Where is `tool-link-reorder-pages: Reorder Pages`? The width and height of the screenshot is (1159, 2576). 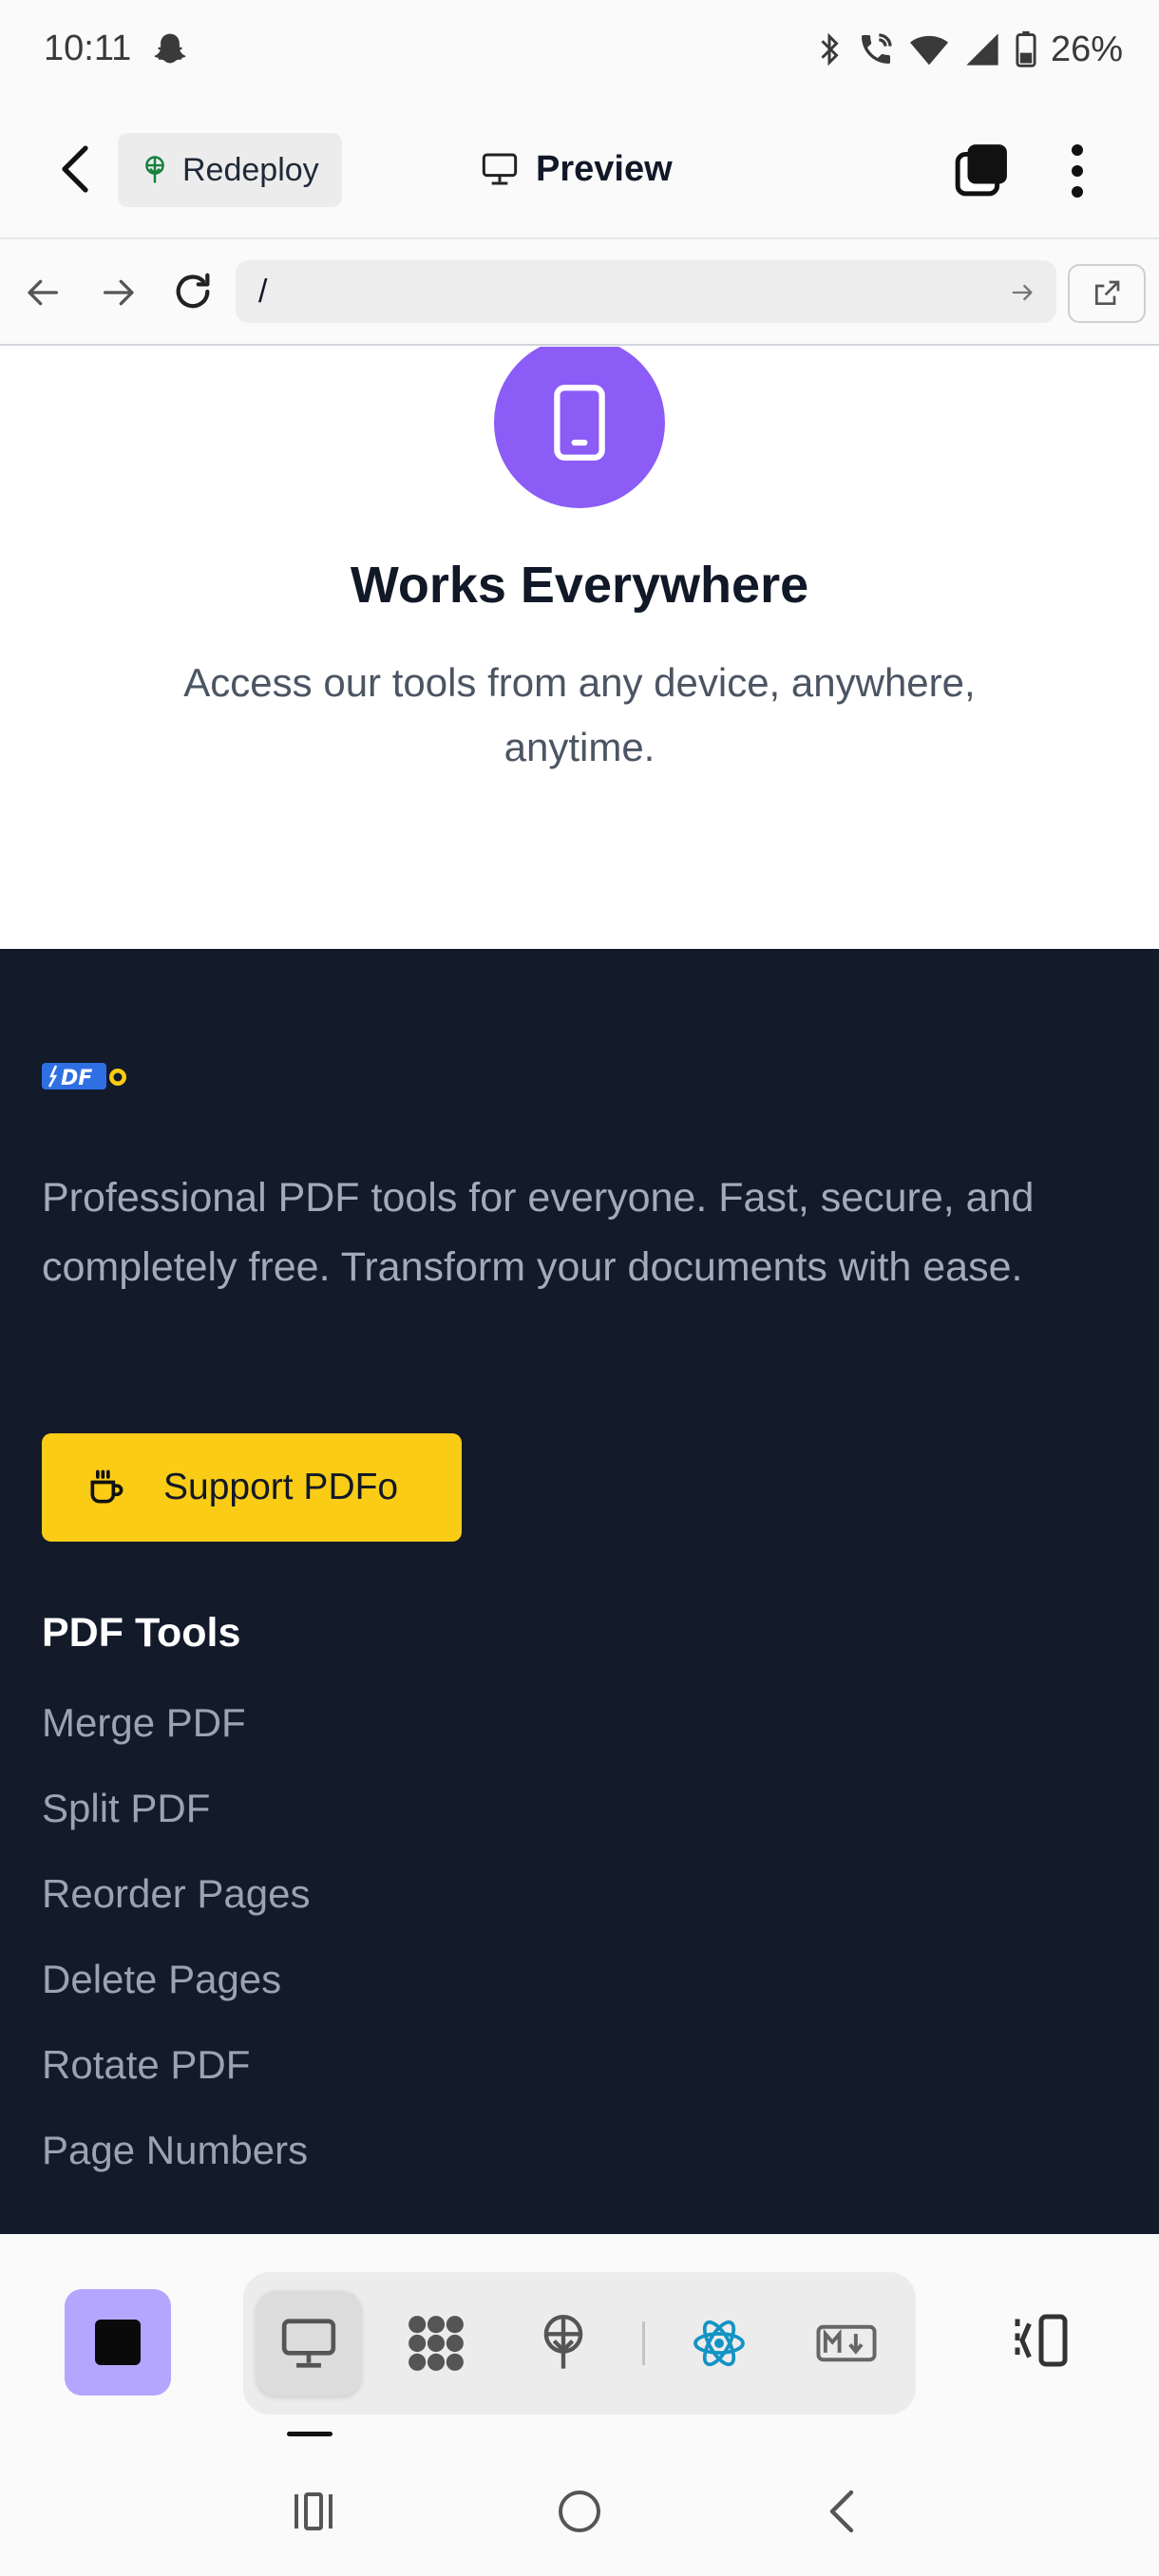
tool-link-reorder-pages: Reorder Pages is located at coordinates (176, 1913).